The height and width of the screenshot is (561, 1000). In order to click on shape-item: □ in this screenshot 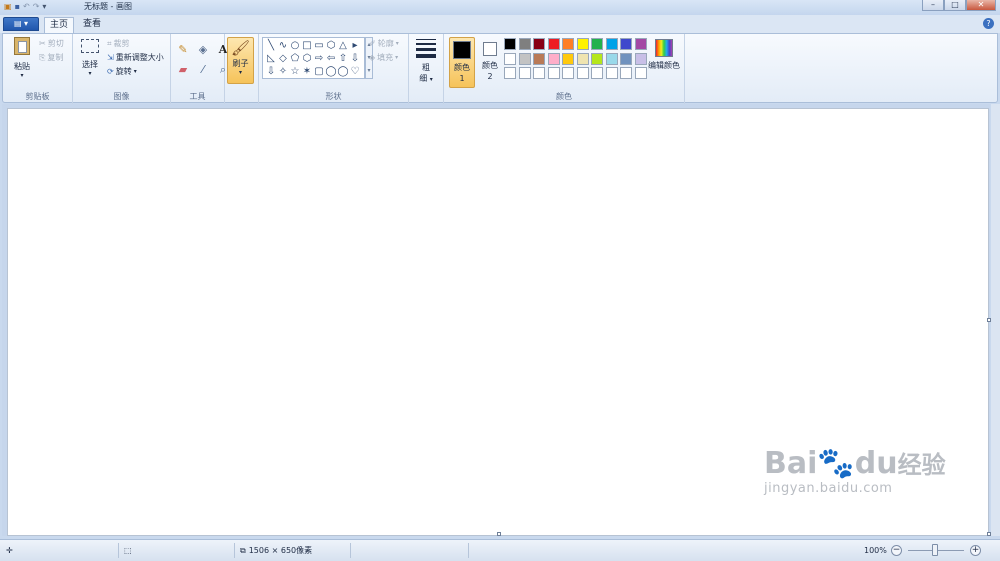, I will do `click(307, 45)`.